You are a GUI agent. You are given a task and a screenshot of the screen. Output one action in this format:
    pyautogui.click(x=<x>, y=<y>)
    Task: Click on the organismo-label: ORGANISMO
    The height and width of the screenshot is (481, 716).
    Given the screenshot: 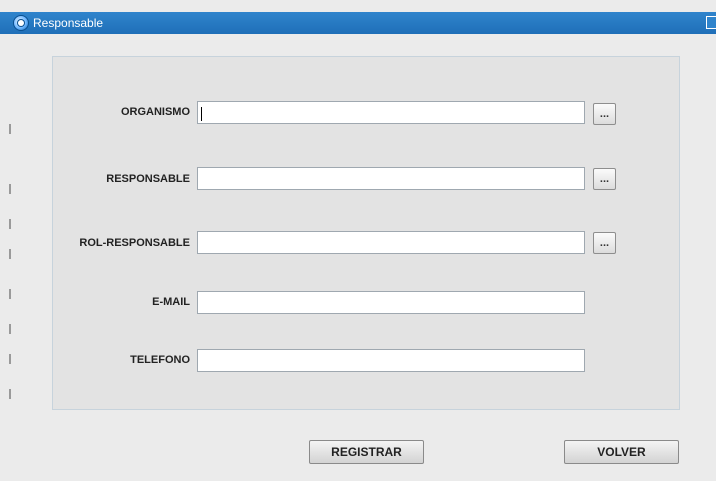 What is the action you would take?
    pyautogui.click(x=155, y=112)
    